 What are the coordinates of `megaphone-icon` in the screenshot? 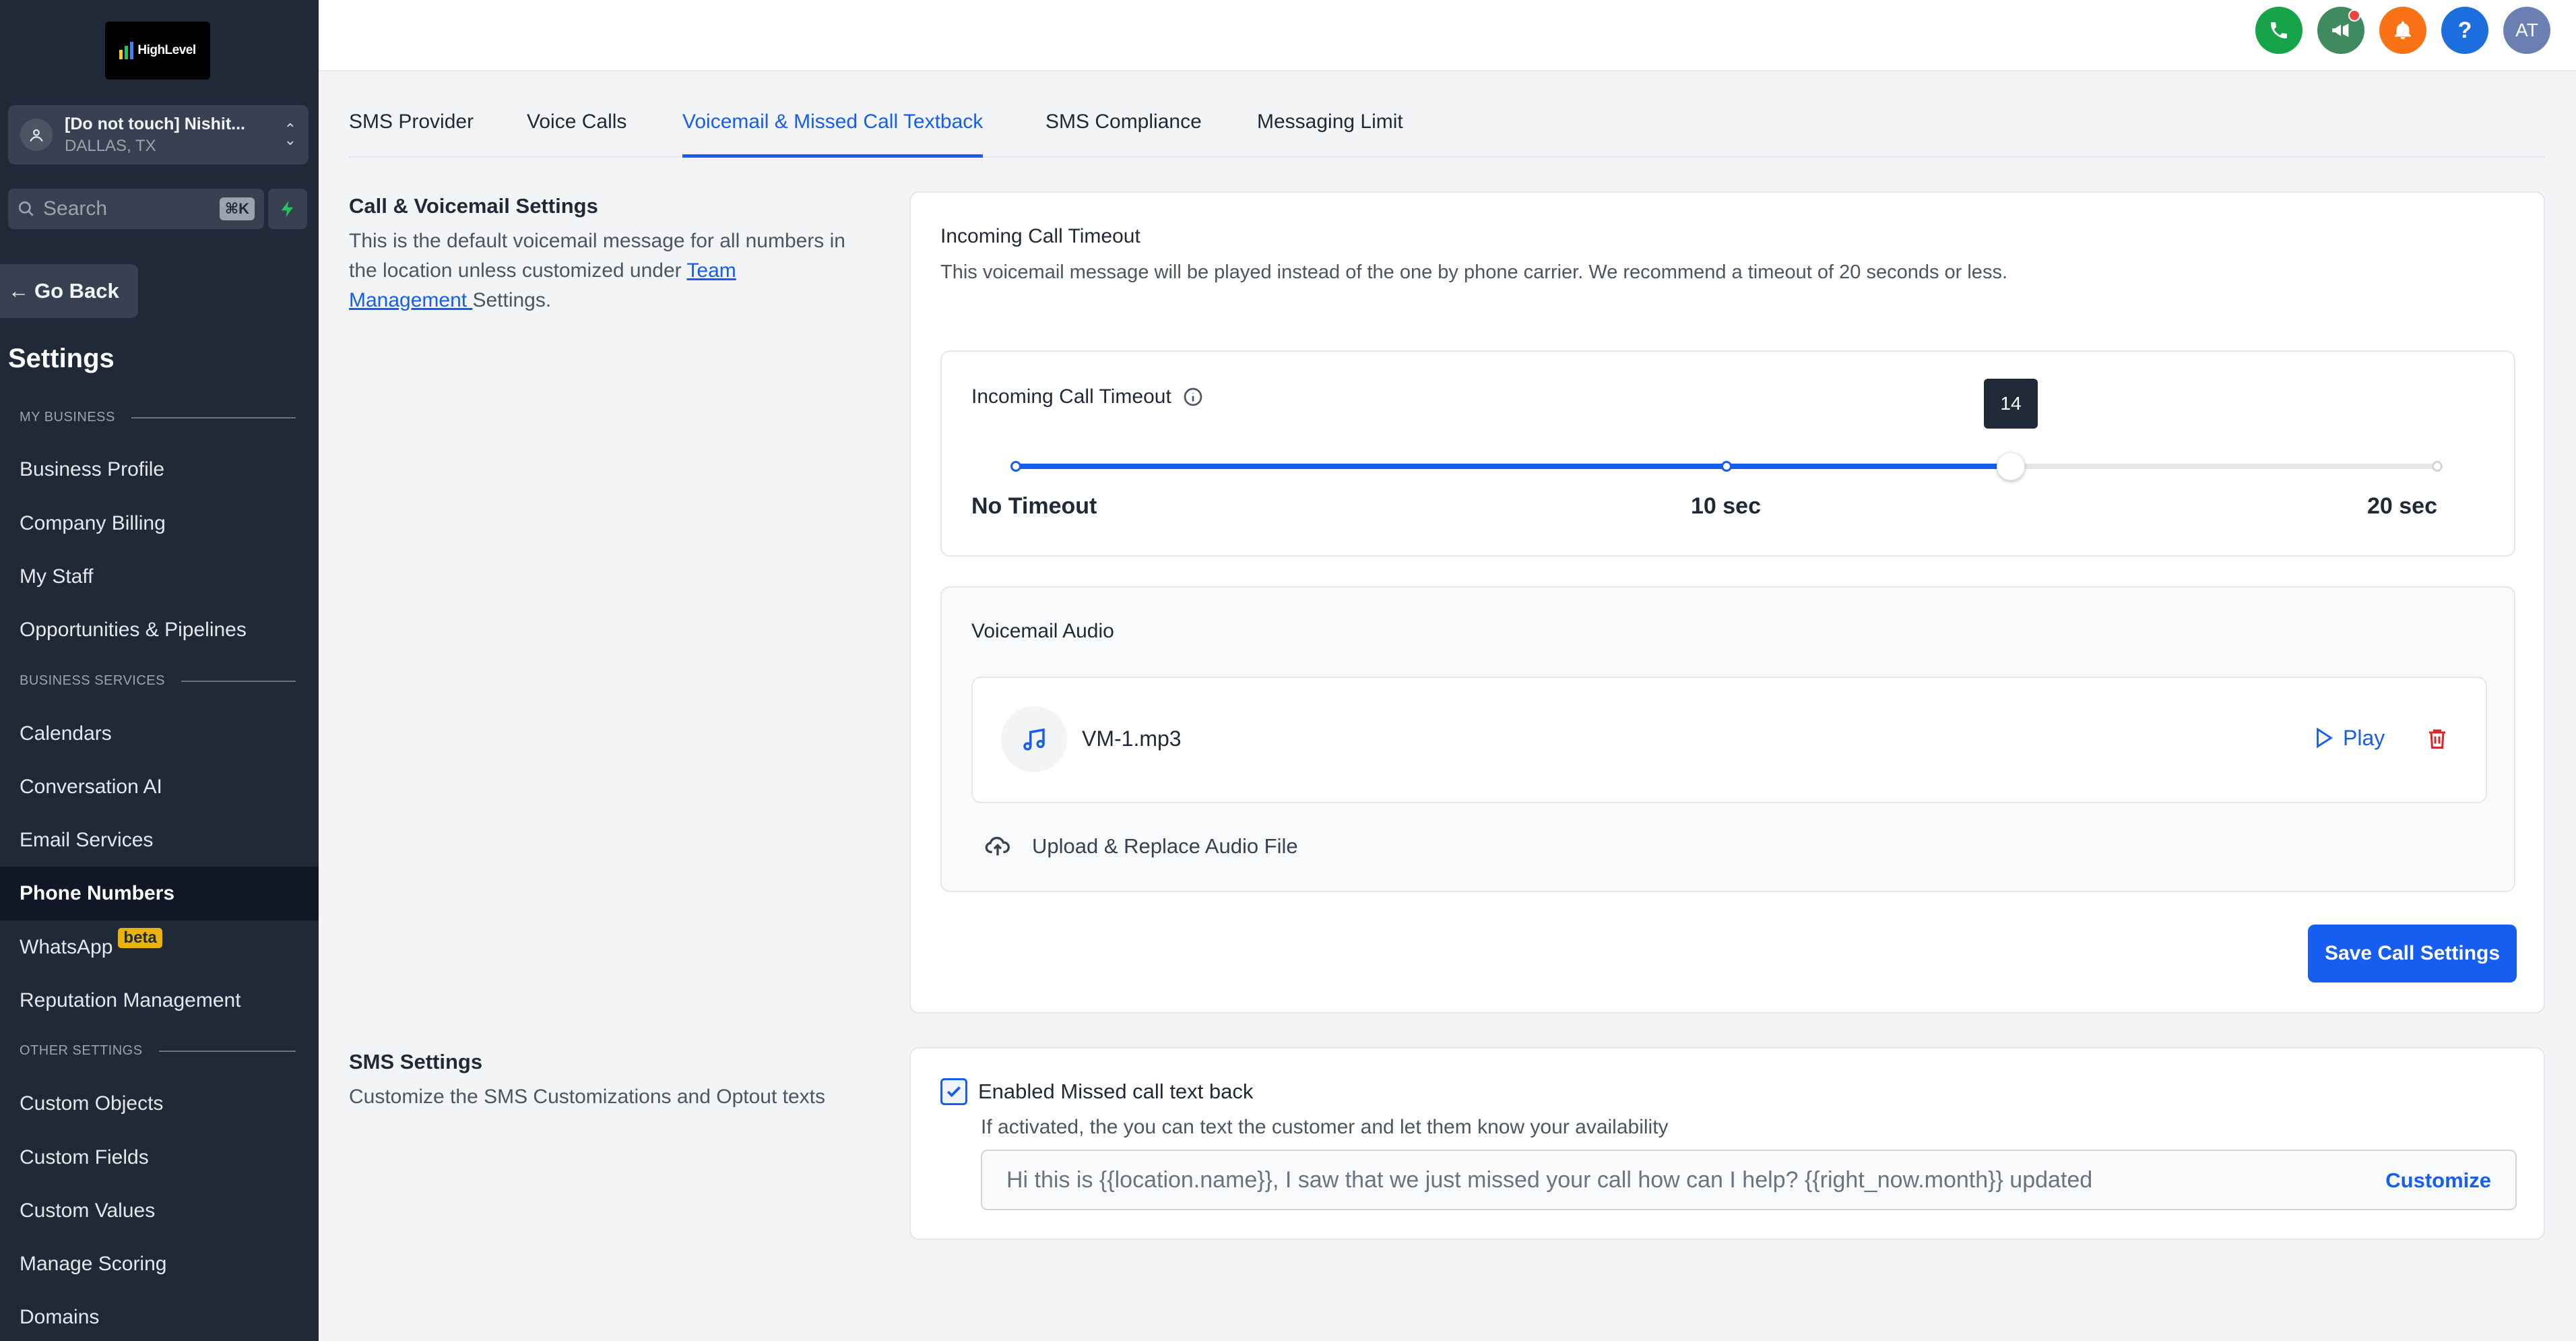 It's located at (2340, 31).